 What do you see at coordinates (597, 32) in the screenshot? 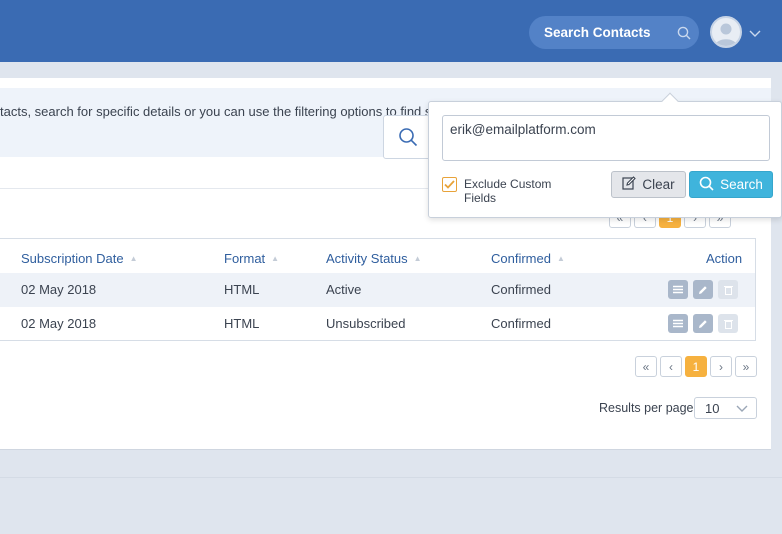
I see `search-contacts-label: Search Contacts` at bounding box center [597, 32].